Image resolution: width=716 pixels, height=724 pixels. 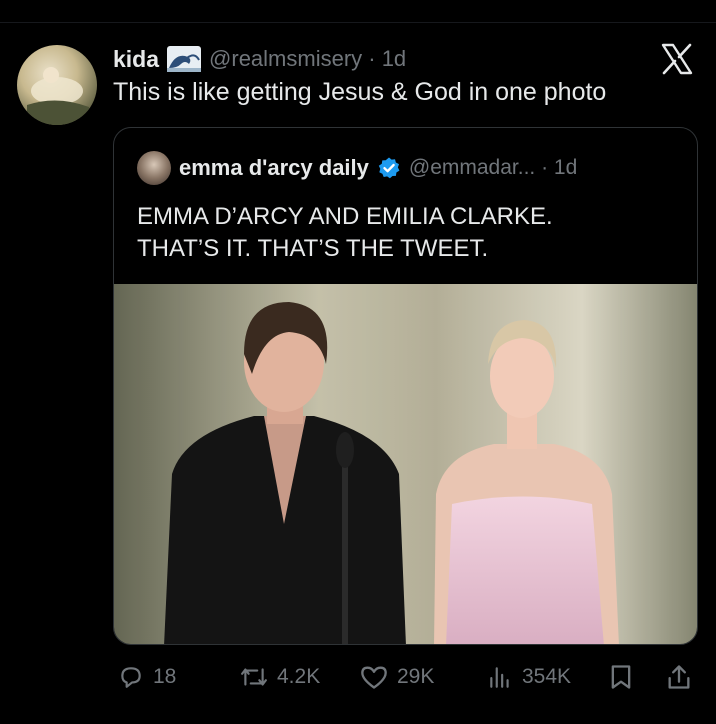 I want to click on top-divider, so click(x=358, y=22).